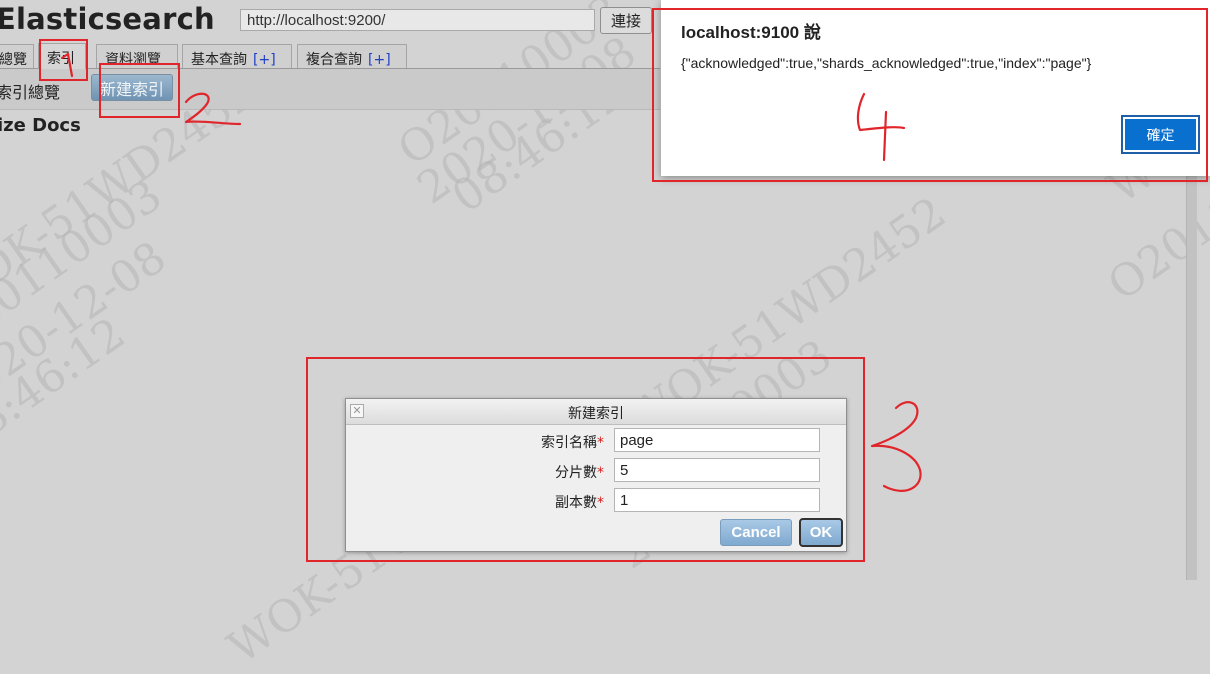  Describe the element at coordinates (30, 92) in the screenshot. I see `page-title: 索引總覽` at that location.